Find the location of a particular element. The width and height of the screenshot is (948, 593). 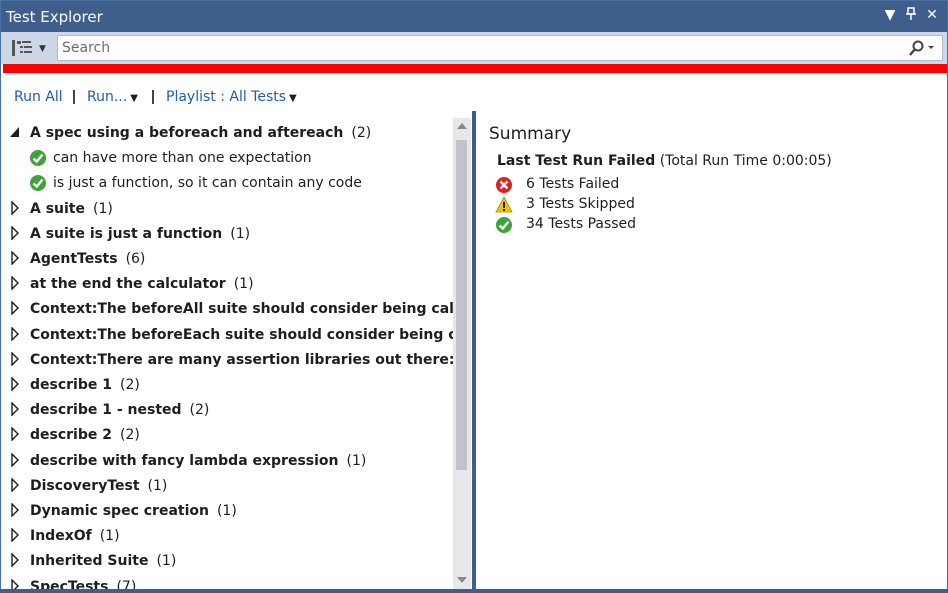

pane-splitter is located at coordinates (474, 351).